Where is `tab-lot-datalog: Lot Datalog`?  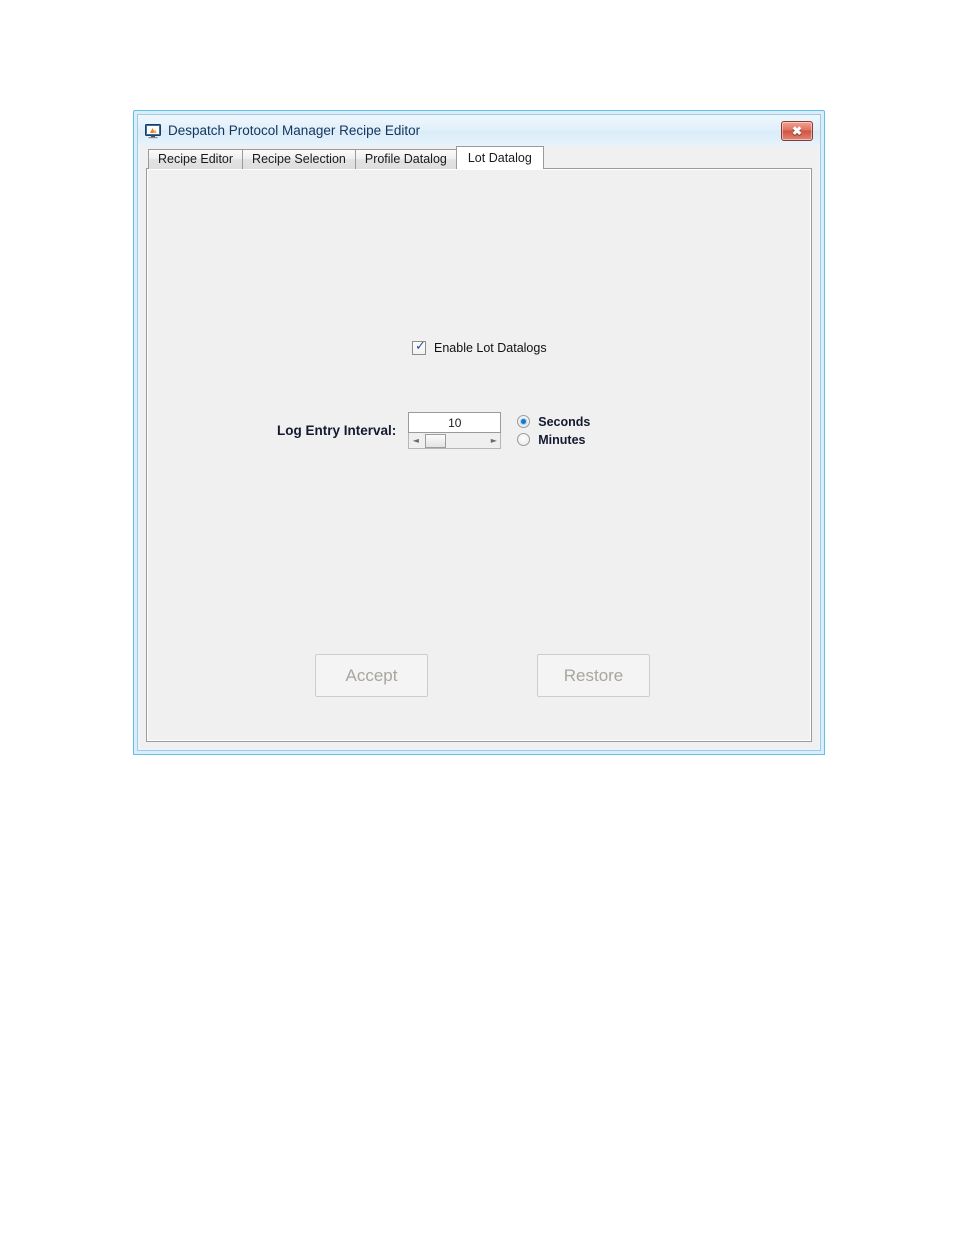 tab-lot-datalog: Lot Datalog is located at coordinates (499, 157).